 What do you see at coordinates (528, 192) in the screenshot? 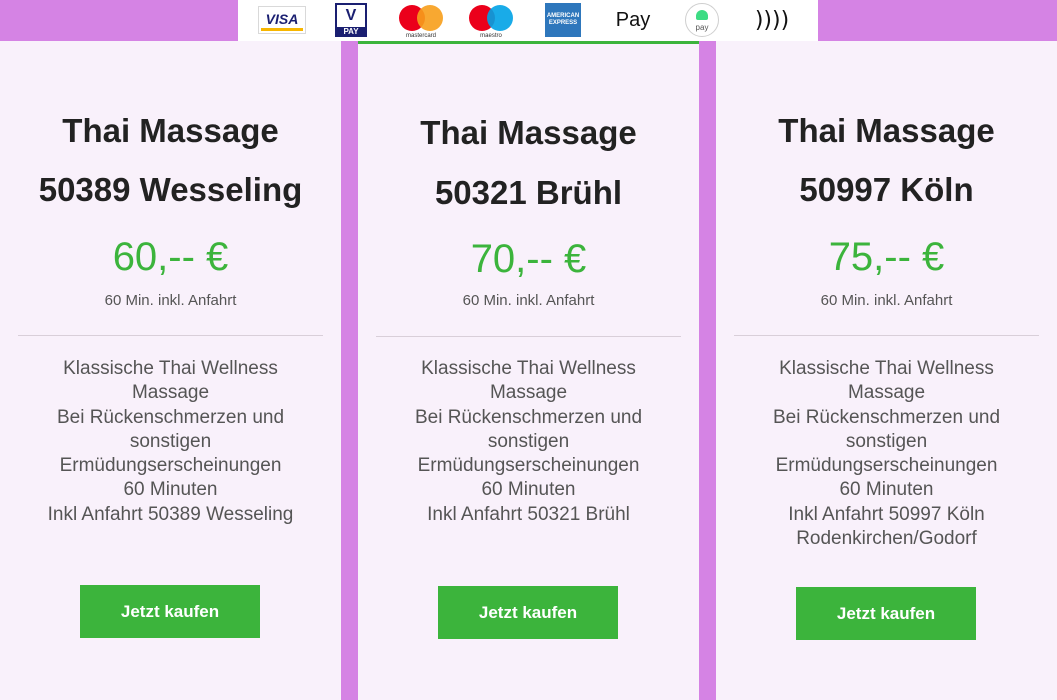
I see `card-location: 50321 Brühl` at bounding box center [528, 192].